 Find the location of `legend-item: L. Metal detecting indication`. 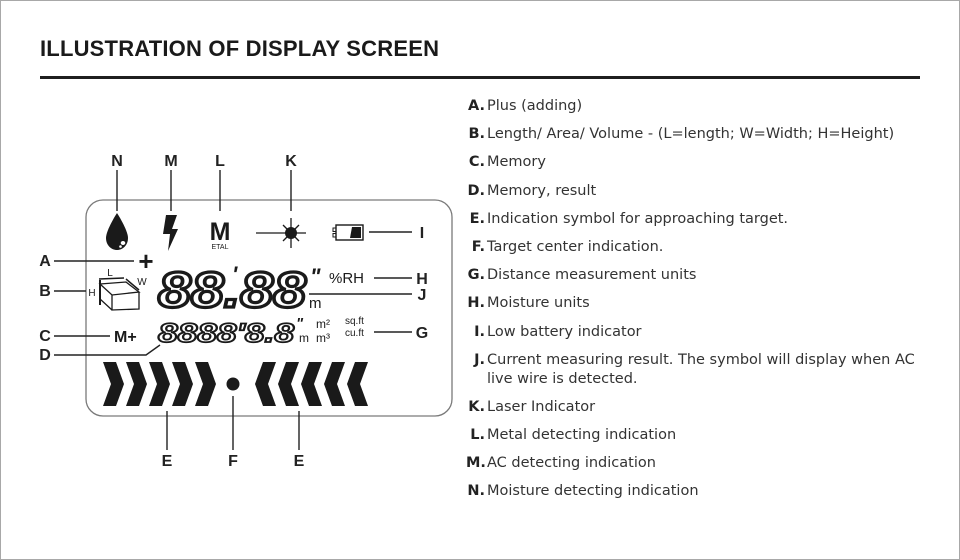

legend-item: L. Metal detecting indication is located at coordinates (701, 435).